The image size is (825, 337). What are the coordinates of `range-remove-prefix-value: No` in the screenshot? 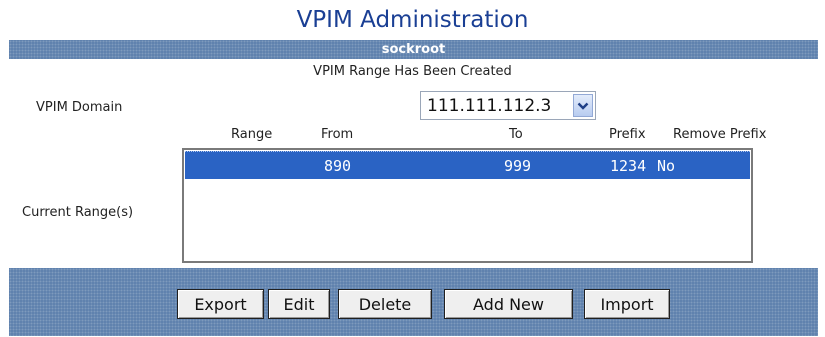 It's located at (666, 166).